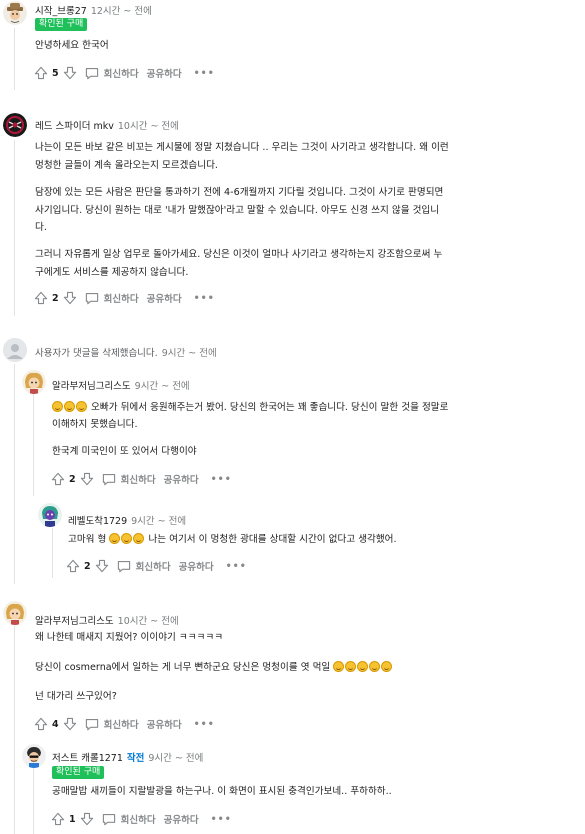 The width and height of the screenshot is (585, 834). What do you see at coordinates (89, 539) in the screenshot?
I see `comment-text-segment: 고마워 형` at bounding box center [89, 539].